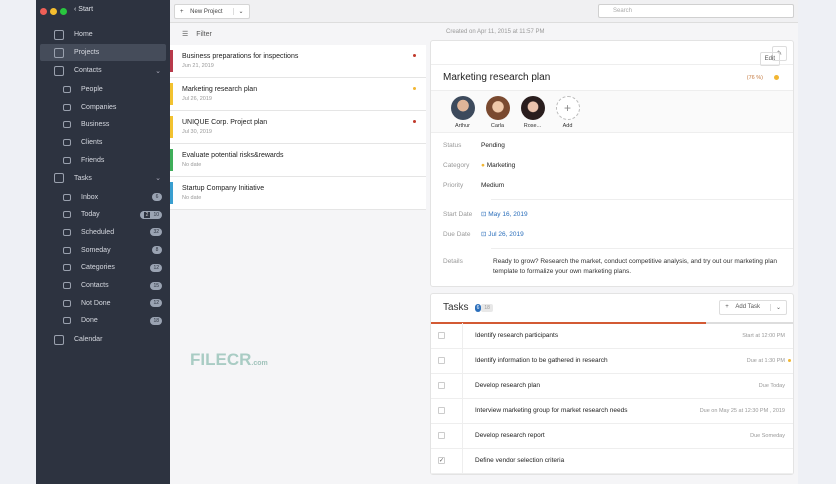 This screenshot has width=836, height=484. I want to click on sidebar-item-categories: Categories 12, so click(103, 267).